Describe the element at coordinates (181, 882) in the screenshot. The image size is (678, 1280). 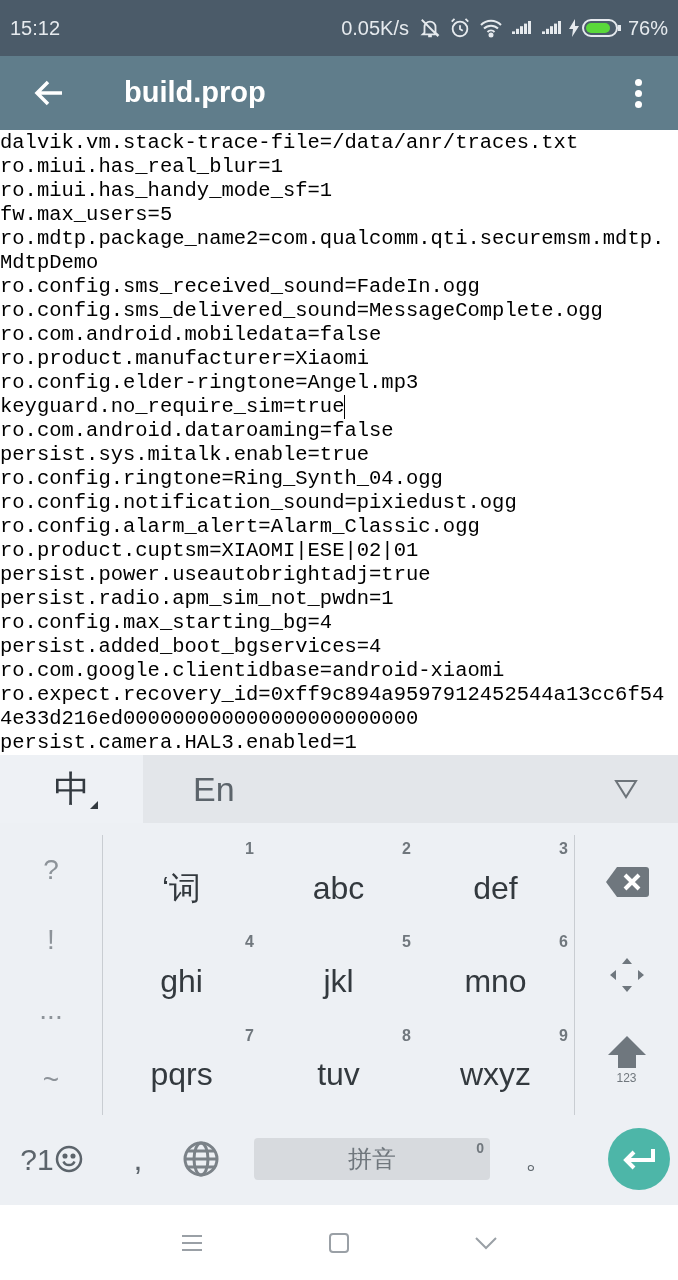
I see `keypad-key: ‘词 1` at that location.